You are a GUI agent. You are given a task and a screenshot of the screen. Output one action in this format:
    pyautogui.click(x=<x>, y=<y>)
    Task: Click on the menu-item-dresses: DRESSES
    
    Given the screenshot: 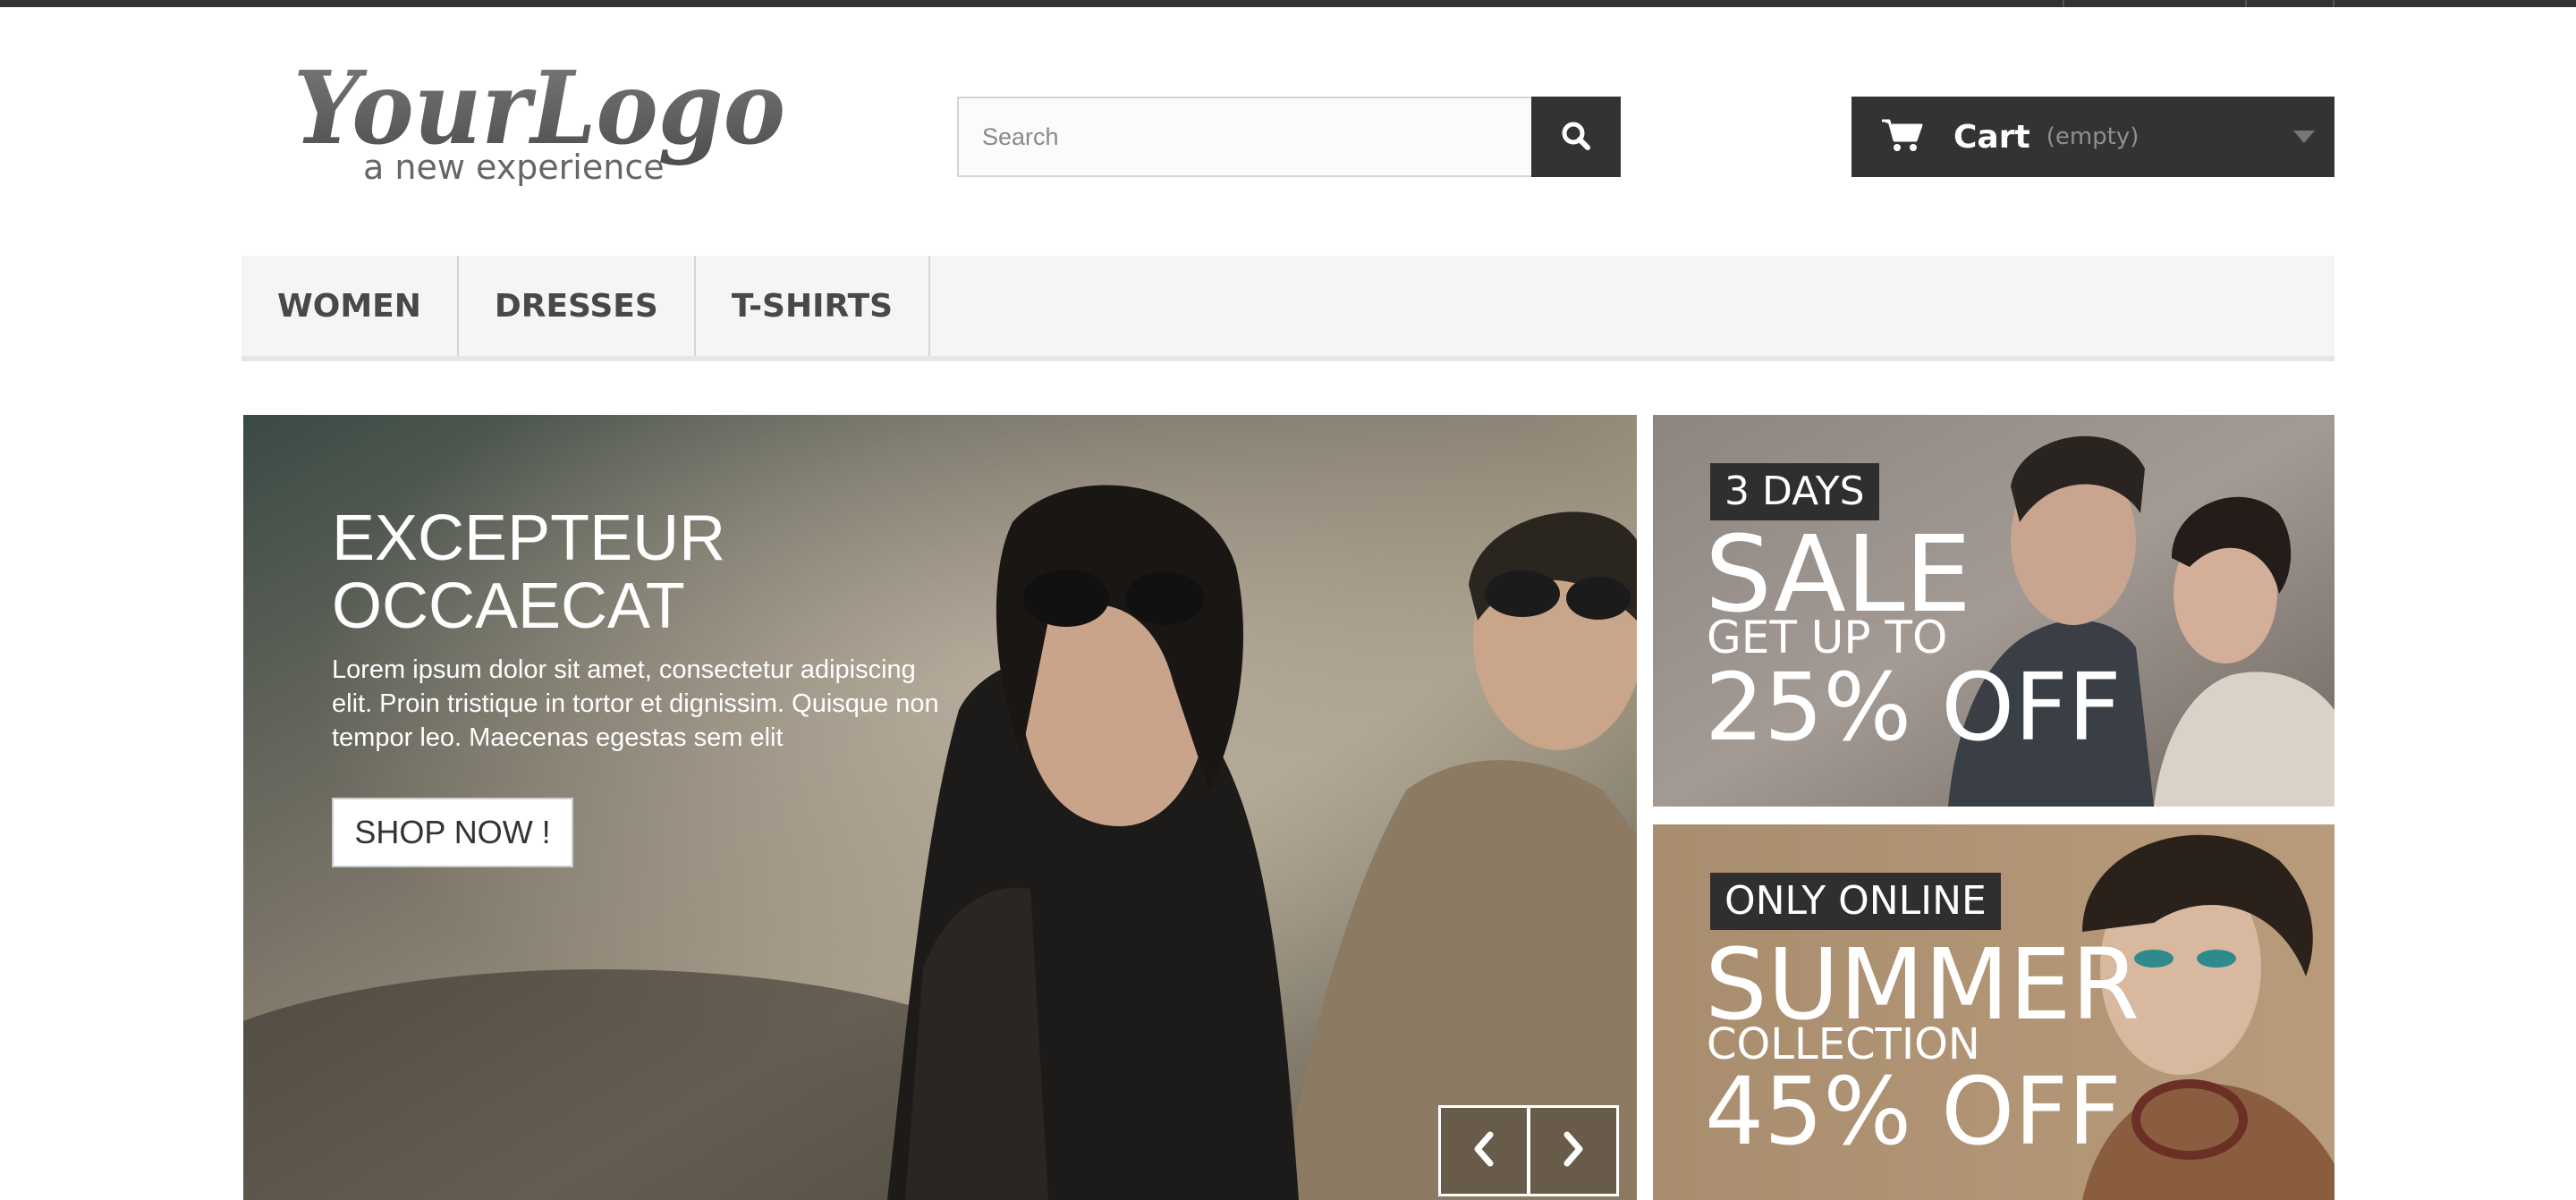 What is the action you would take?
    pyautogui.click(x=577, y=306)
    